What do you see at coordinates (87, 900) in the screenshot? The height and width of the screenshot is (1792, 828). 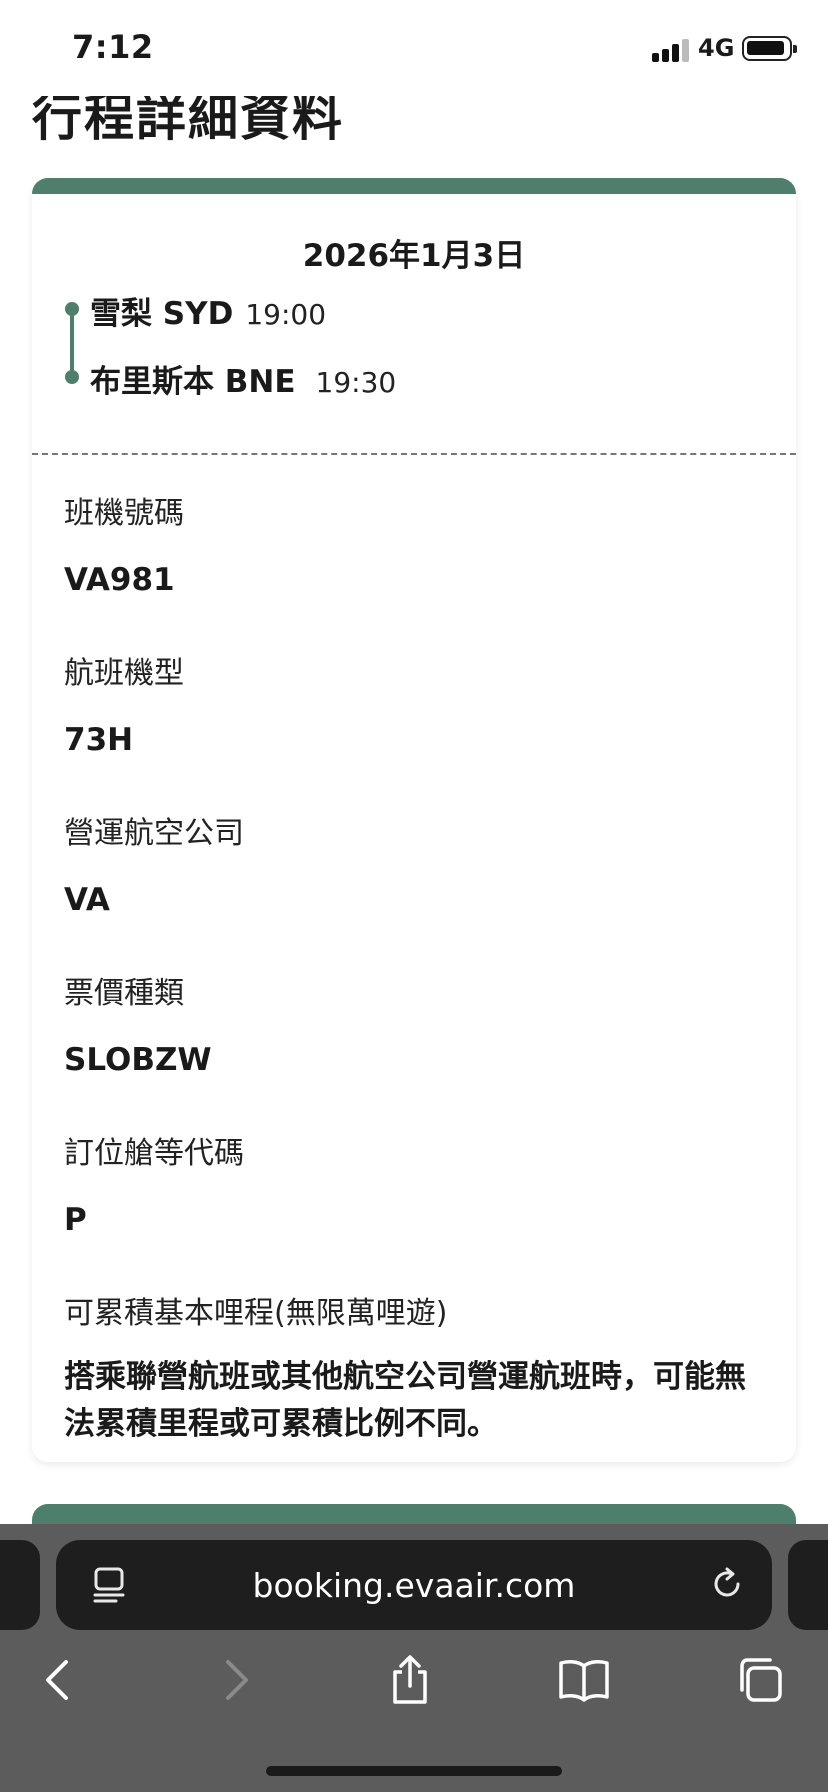 I see `operating-carrier-value: VA` at bounding box center [87, 900].